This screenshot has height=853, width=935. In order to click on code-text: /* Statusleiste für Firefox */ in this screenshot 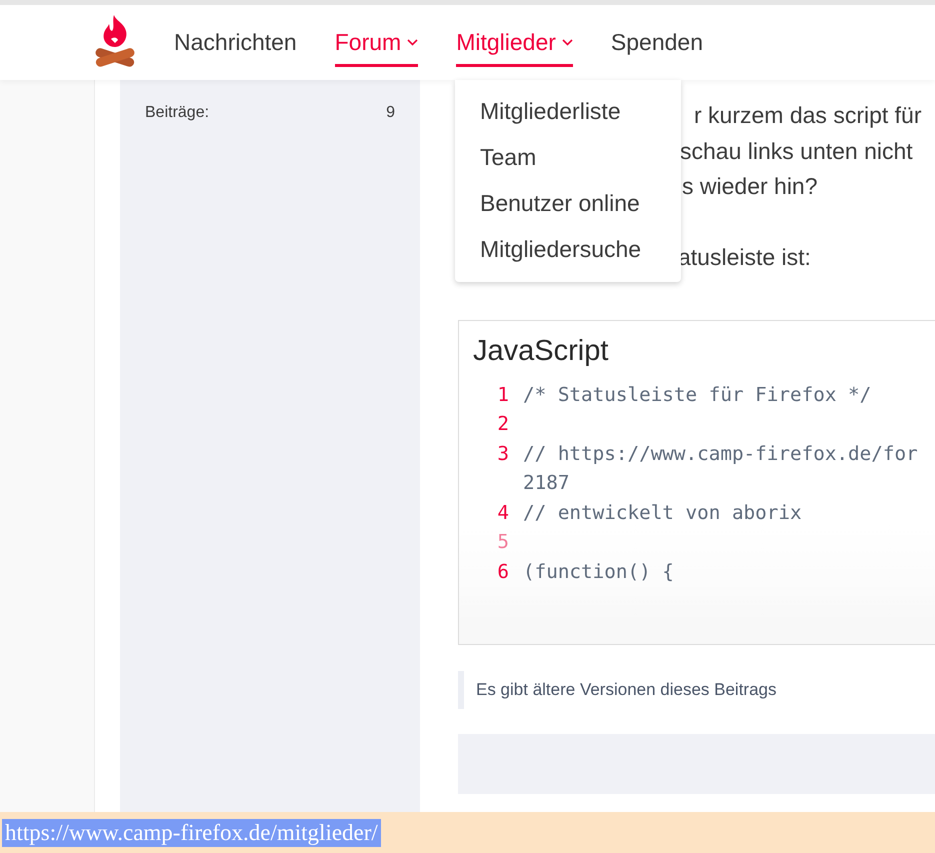, I will do `click(697, 395)`.